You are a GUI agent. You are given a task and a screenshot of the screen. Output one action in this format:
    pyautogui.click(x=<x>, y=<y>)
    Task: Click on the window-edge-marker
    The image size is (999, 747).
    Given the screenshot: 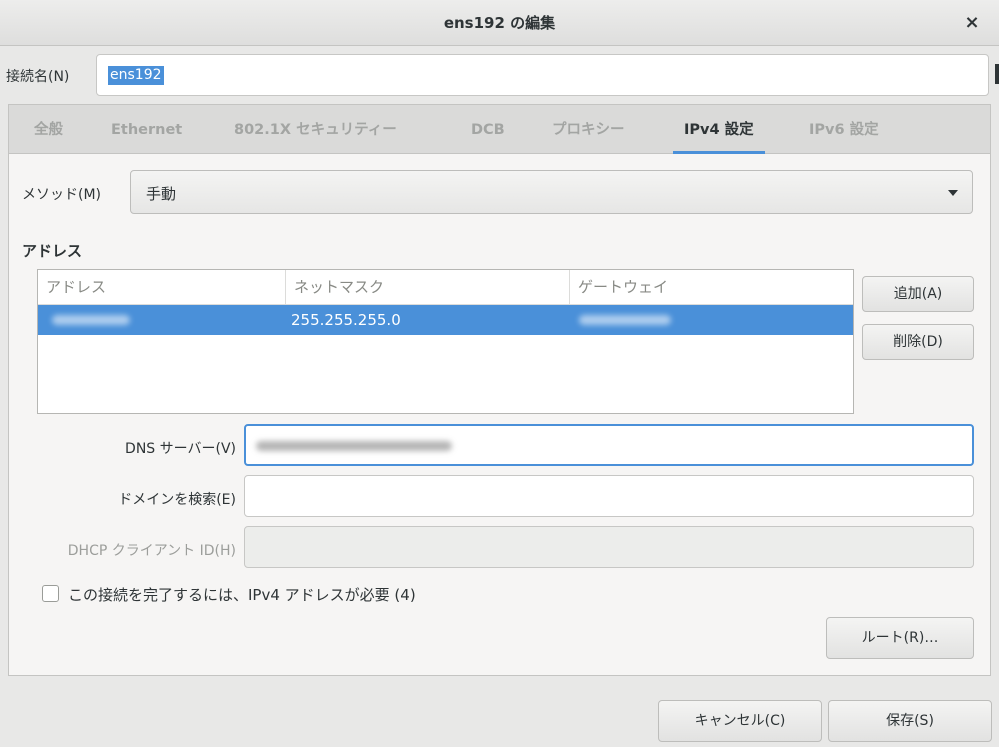 What is the action you would take?
    pyautogui.click(x=997, y=74)
    